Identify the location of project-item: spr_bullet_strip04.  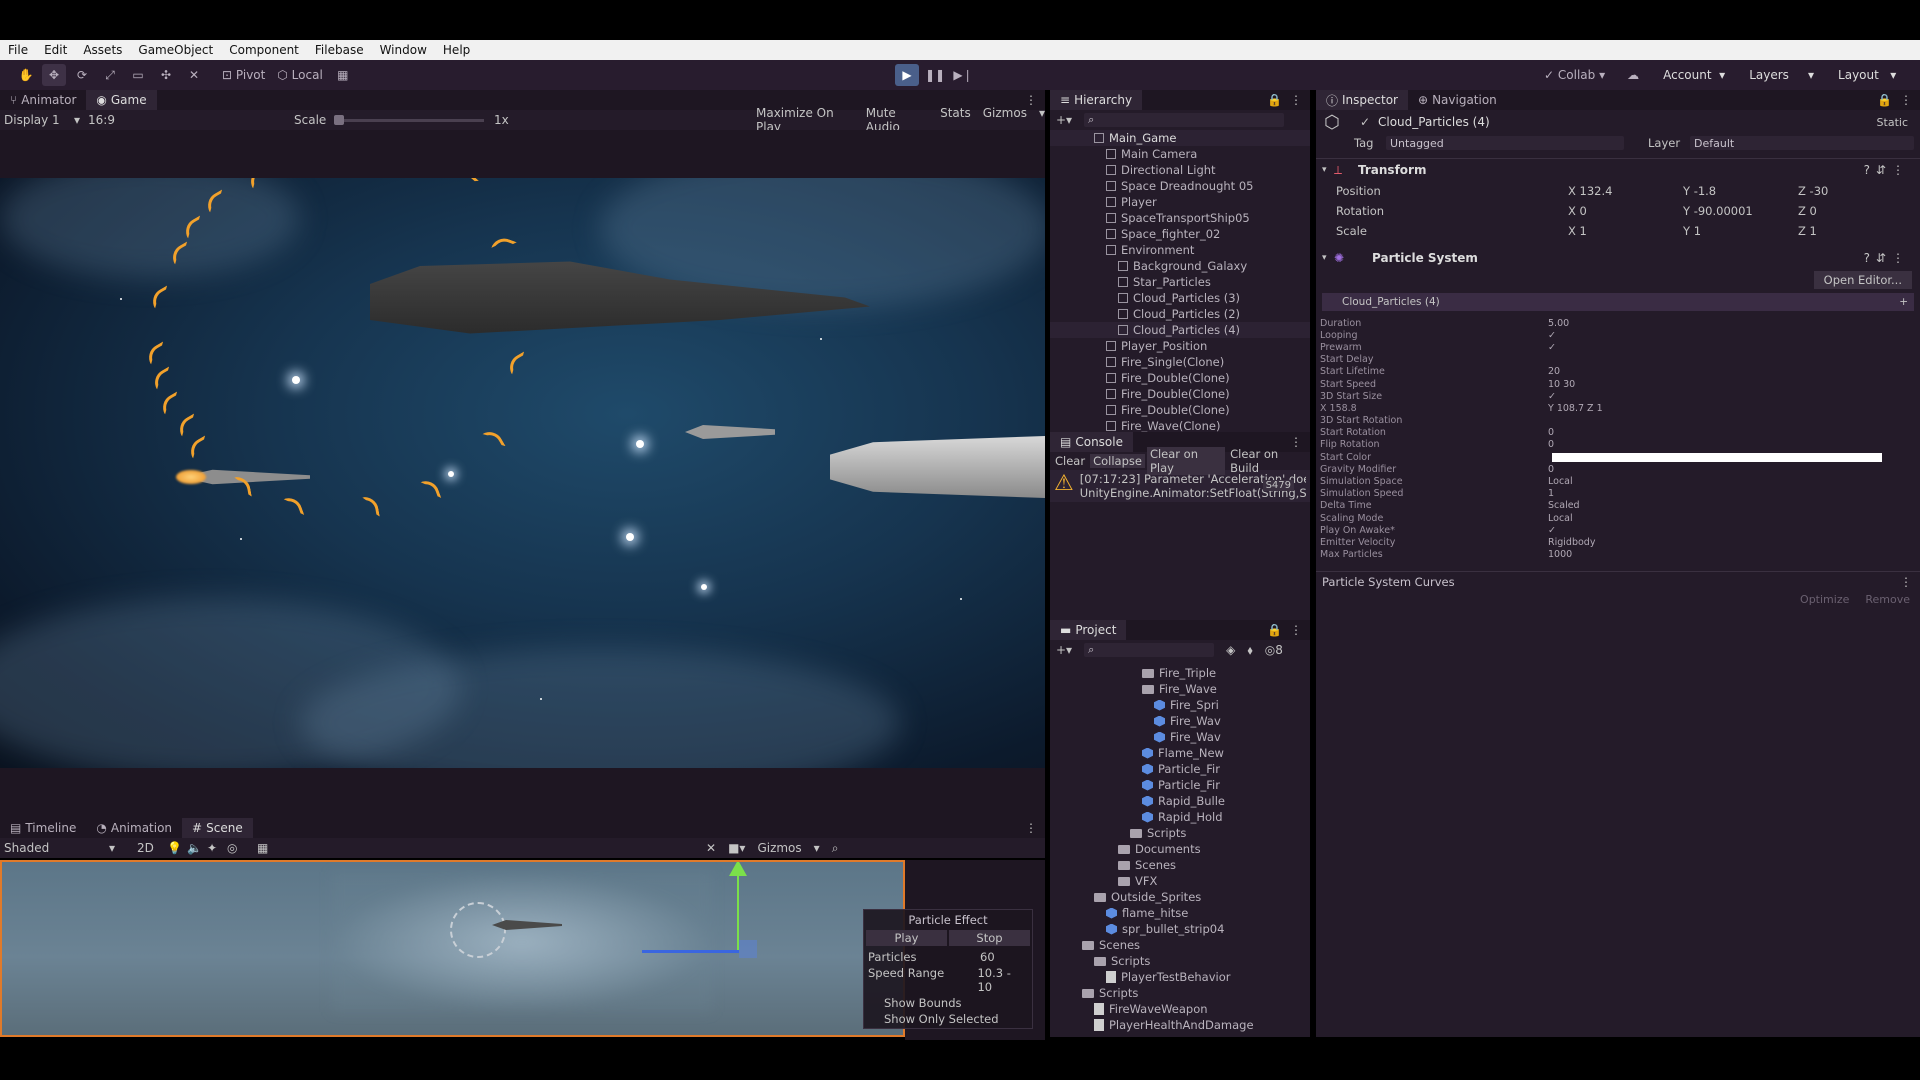
(1180, 929).